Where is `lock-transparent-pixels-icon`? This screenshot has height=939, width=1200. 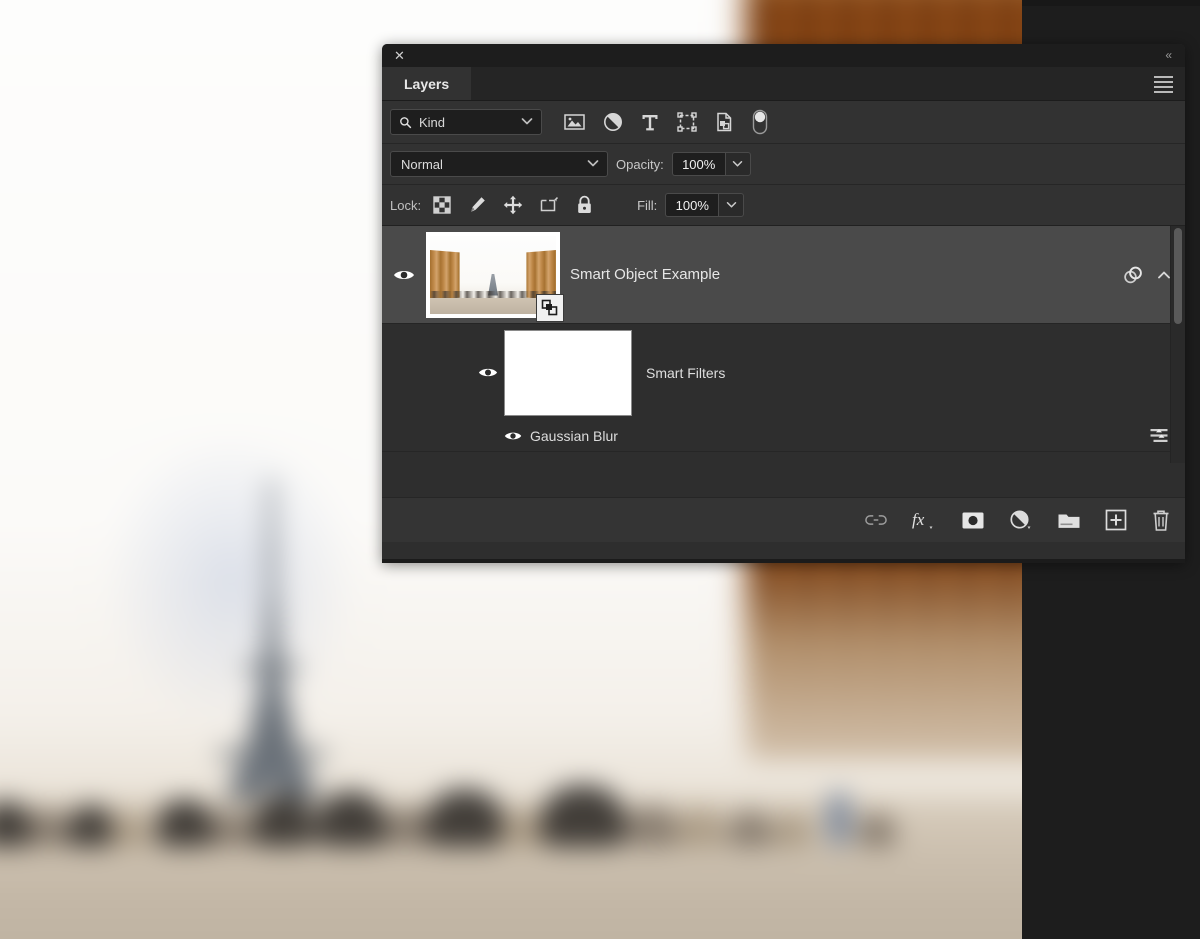
lock-transparent-pixels-icon is located at coordinates (442, 205).